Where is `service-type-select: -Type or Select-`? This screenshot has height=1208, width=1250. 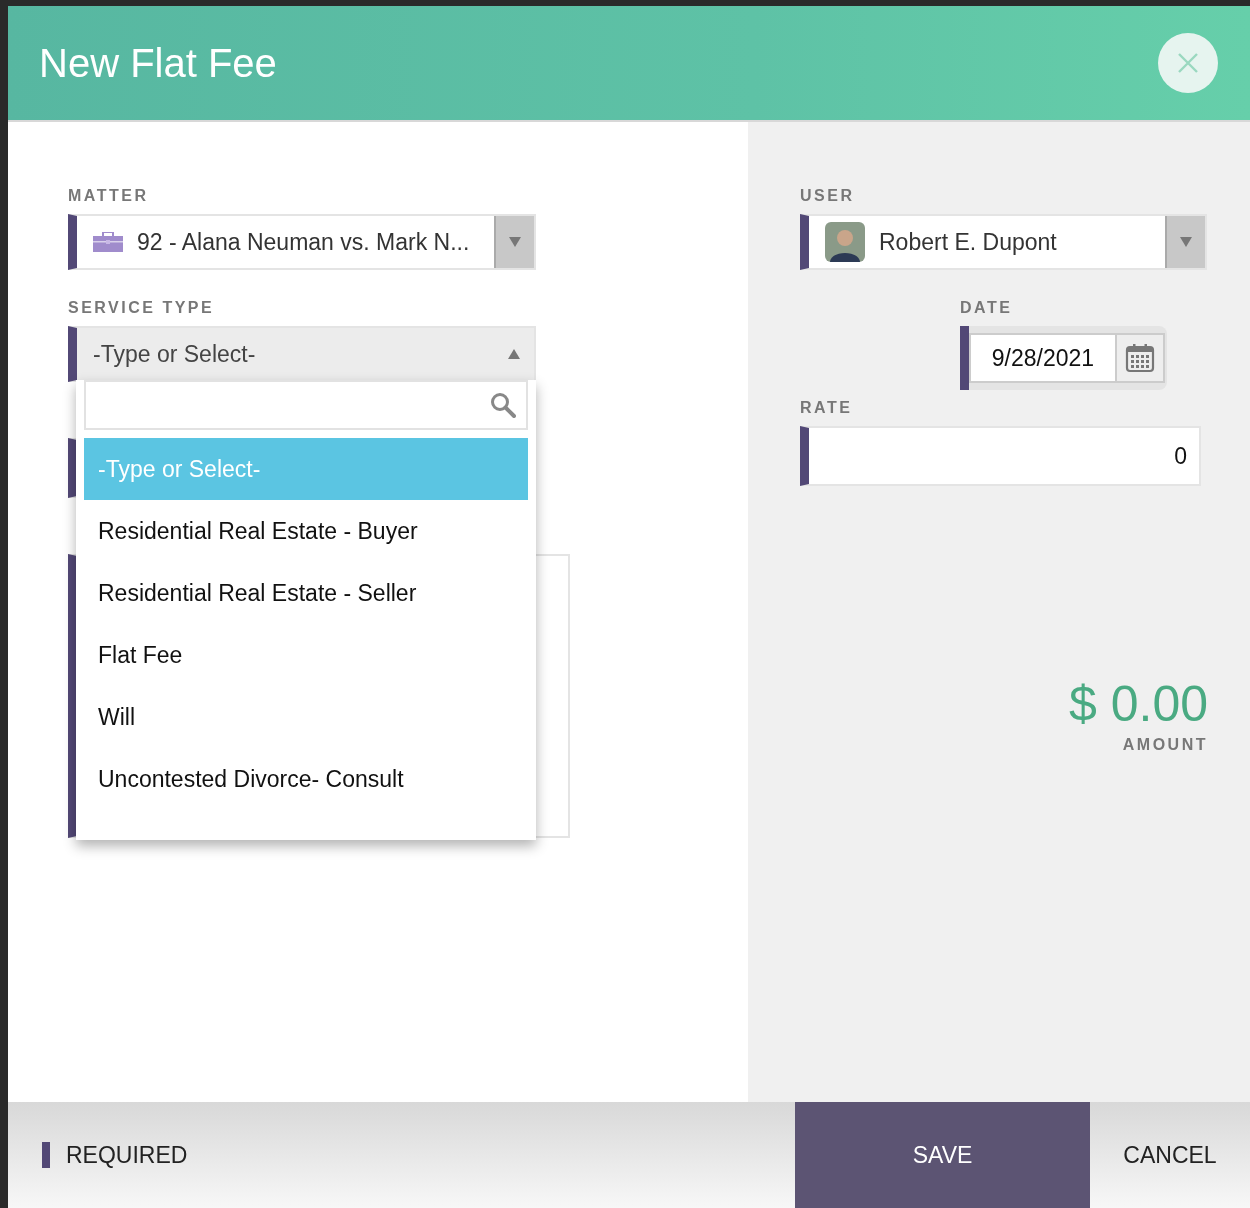
service-type-select: -Type or Select- is located at coordinates (302, 354).